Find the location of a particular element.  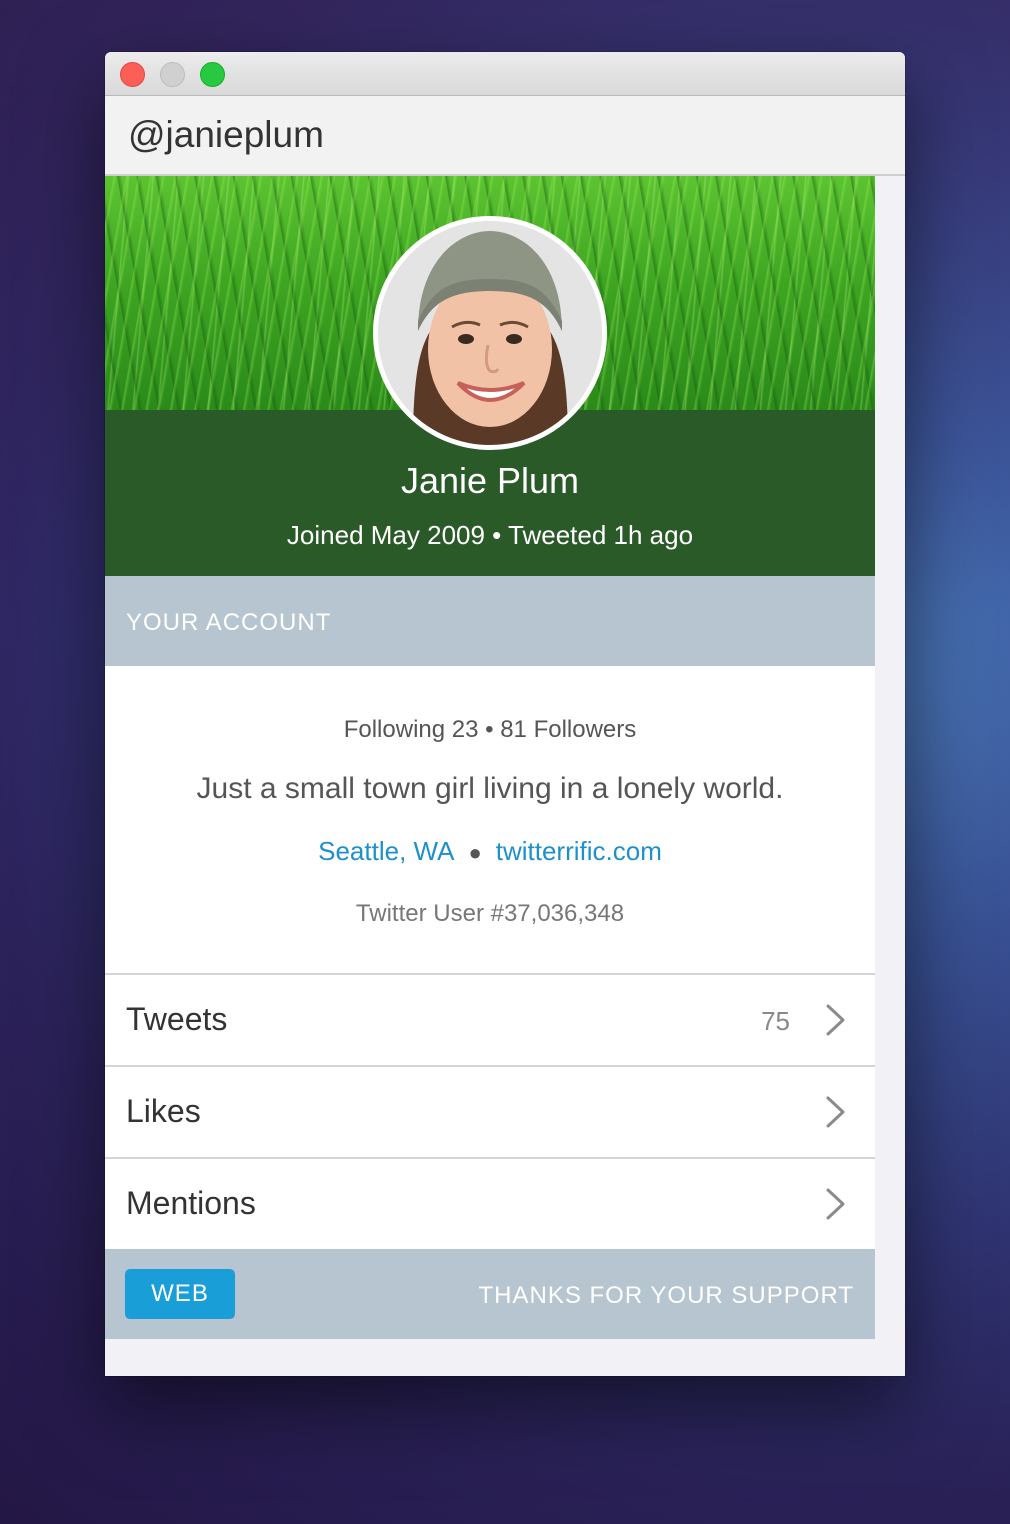

thanks-support-label: THANKS FOR YOUR SUPPORT is located at coordinates (666, 1295).